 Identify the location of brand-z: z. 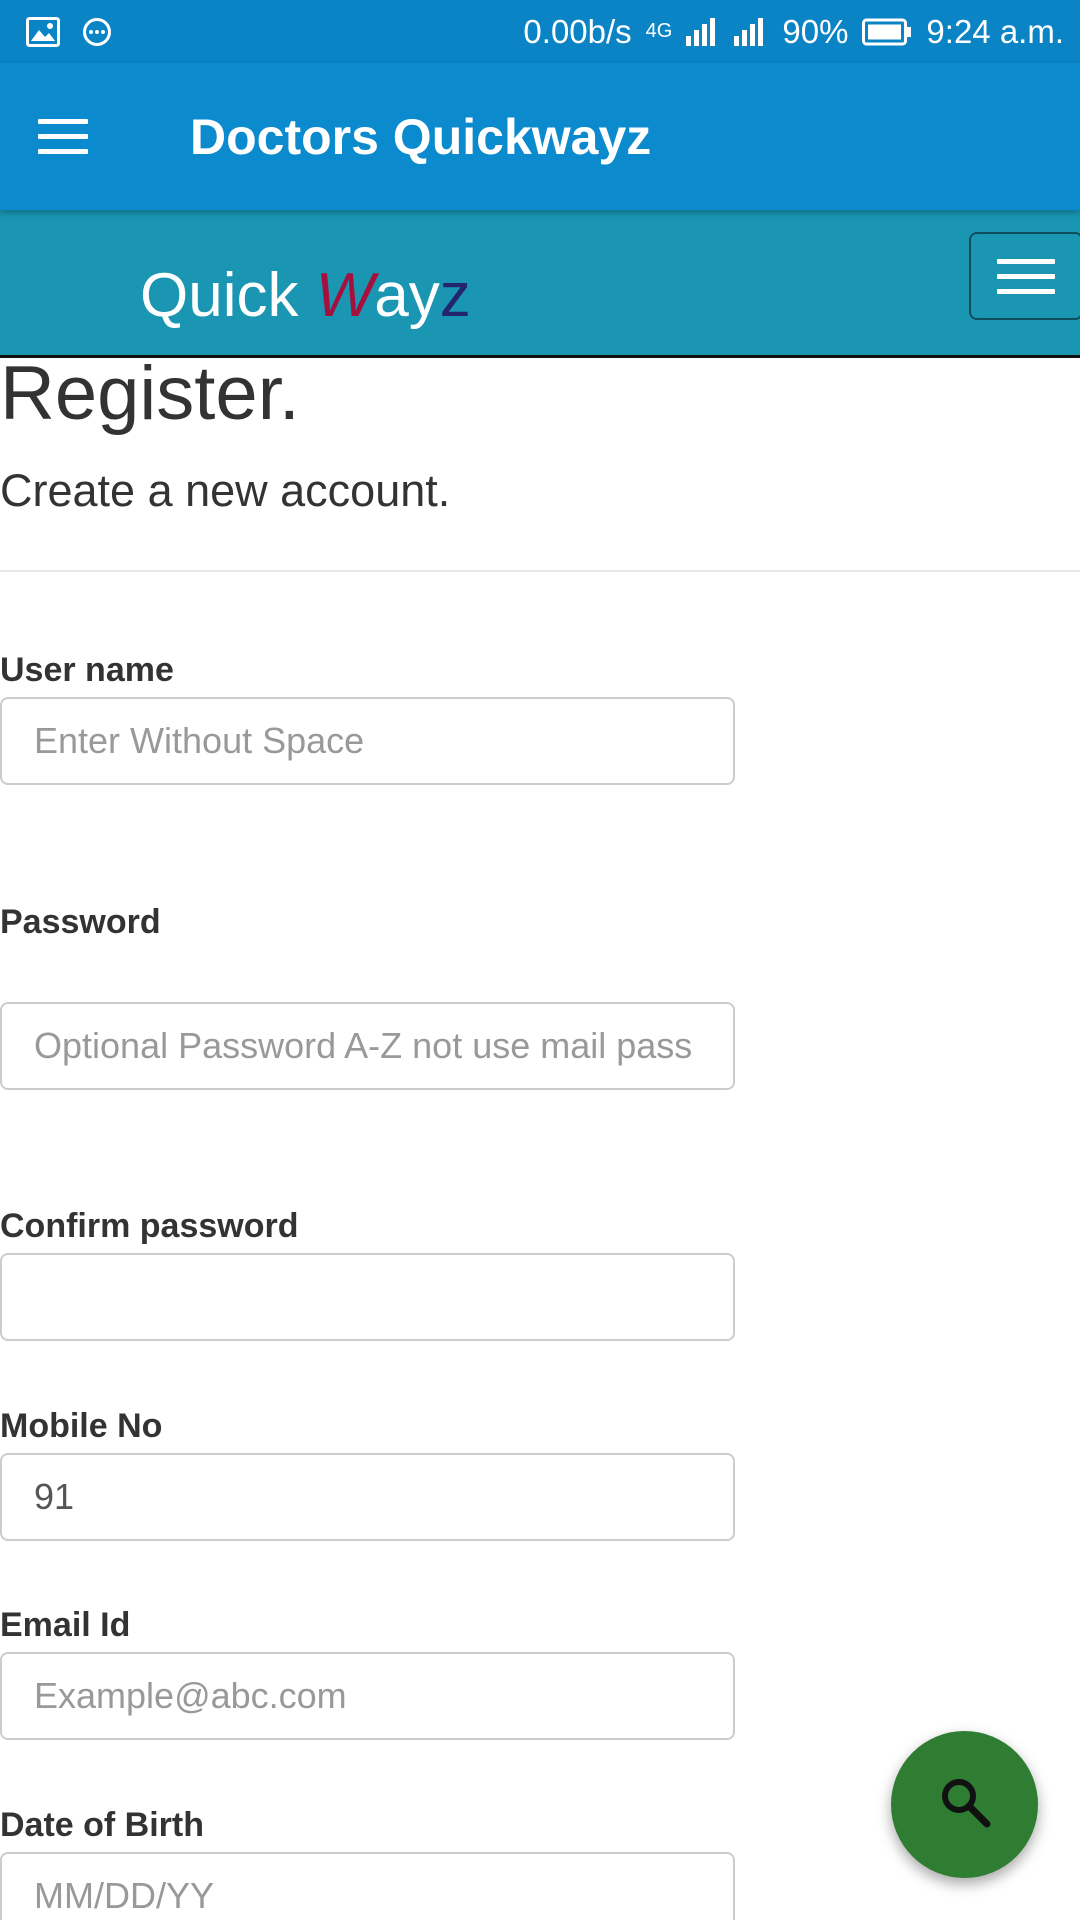
(455, 295).